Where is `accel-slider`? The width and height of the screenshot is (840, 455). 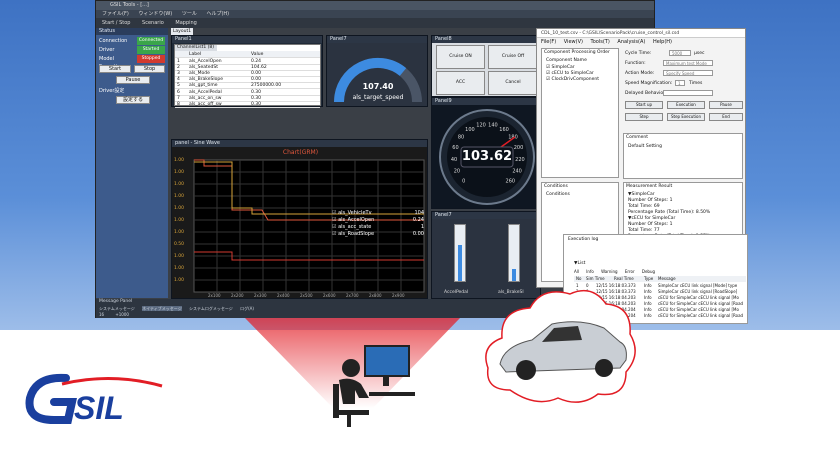
accel-slider is located at coordinates (460, 253).